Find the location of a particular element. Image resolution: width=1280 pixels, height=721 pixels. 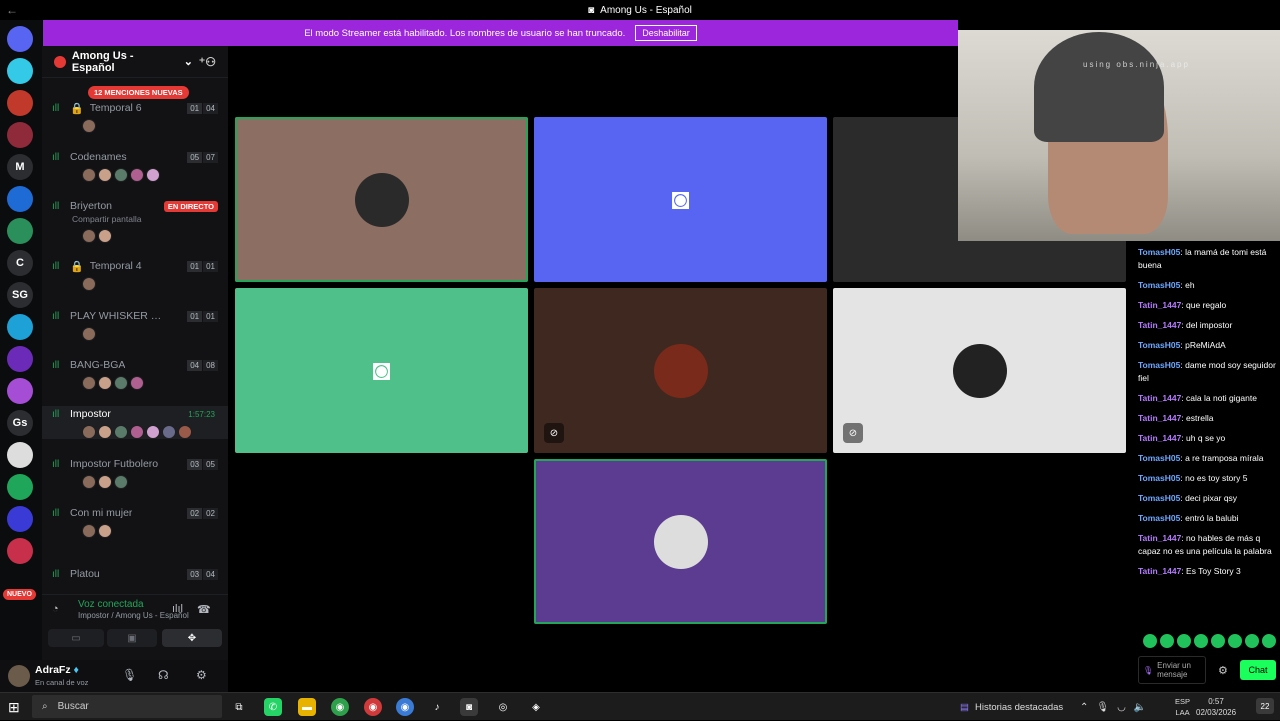

chat-send-button: Chat is located at coordinates (1258, 670).